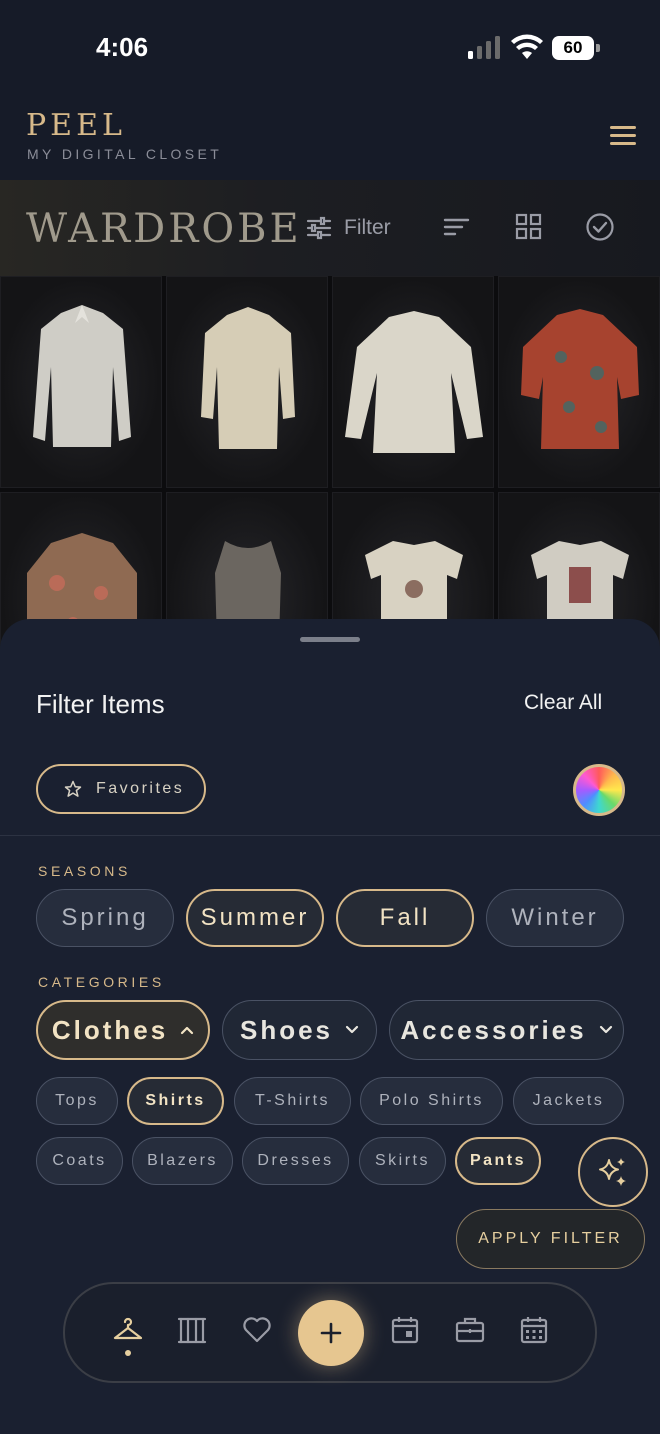  Describe the element at coordinates (140, 788) in the screenshot. I see `favorites-label: Favorites` at that location.